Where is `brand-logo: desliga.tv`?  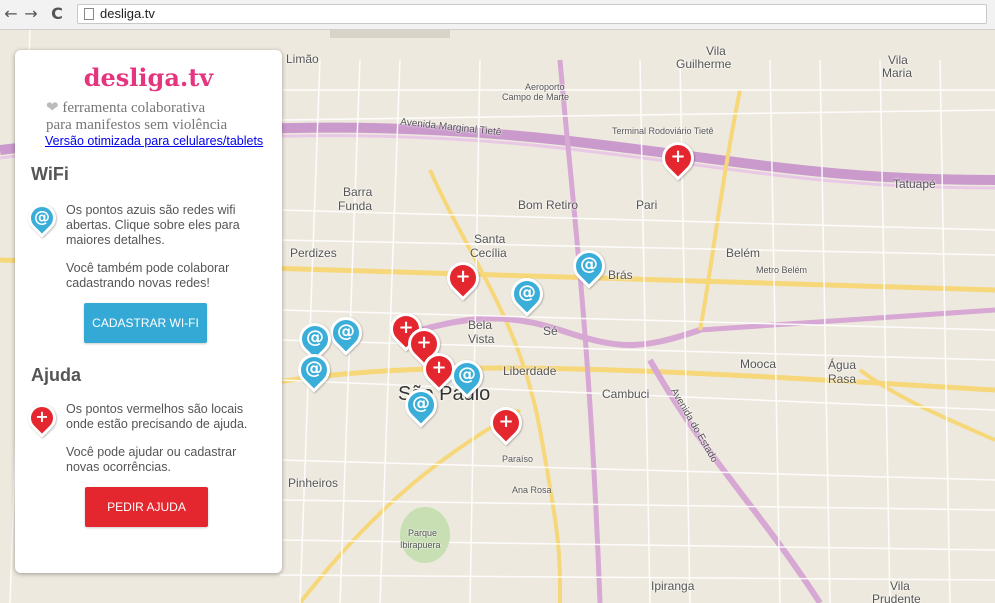
brand-logo: desliga.tv is located at coordinates (148, 77).